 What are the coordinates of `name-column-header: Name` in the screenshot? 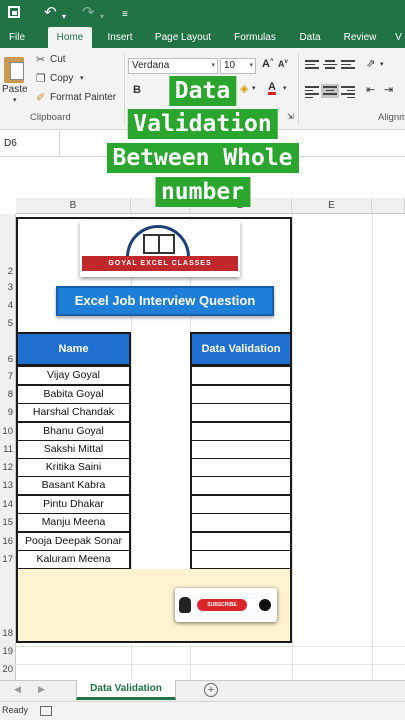 It's located at (73, 349).